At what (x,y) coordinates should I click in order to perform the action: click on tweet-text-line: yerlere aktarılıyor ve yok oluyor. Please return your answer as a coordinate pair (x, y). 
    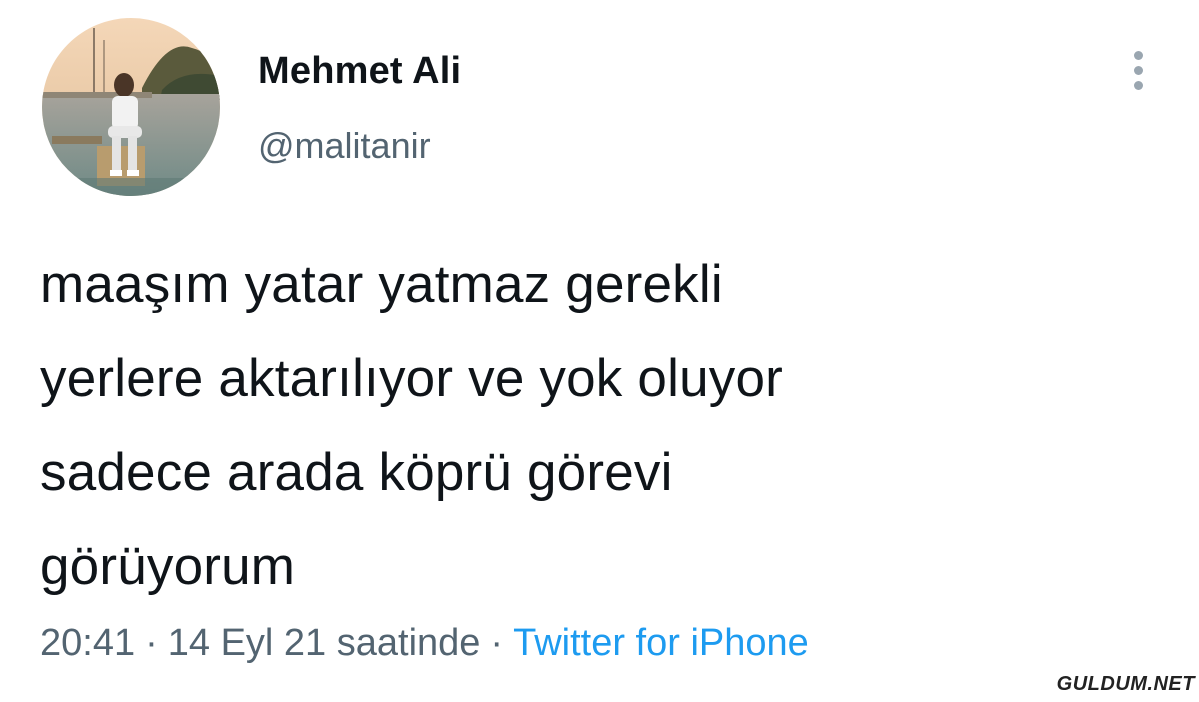
    Looking at the image, I should click on (411, 378).